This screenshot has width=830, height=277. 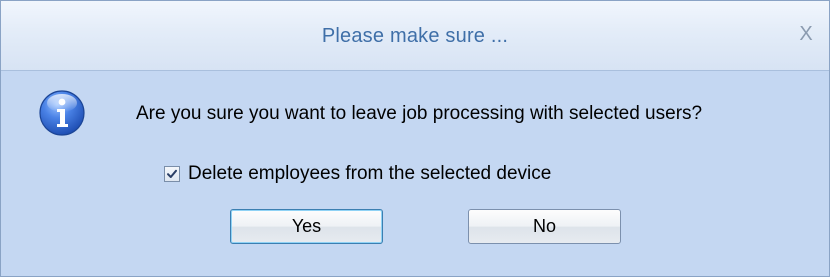 I want to click on delete-employees-checkbox, so click(x=172, y=174).